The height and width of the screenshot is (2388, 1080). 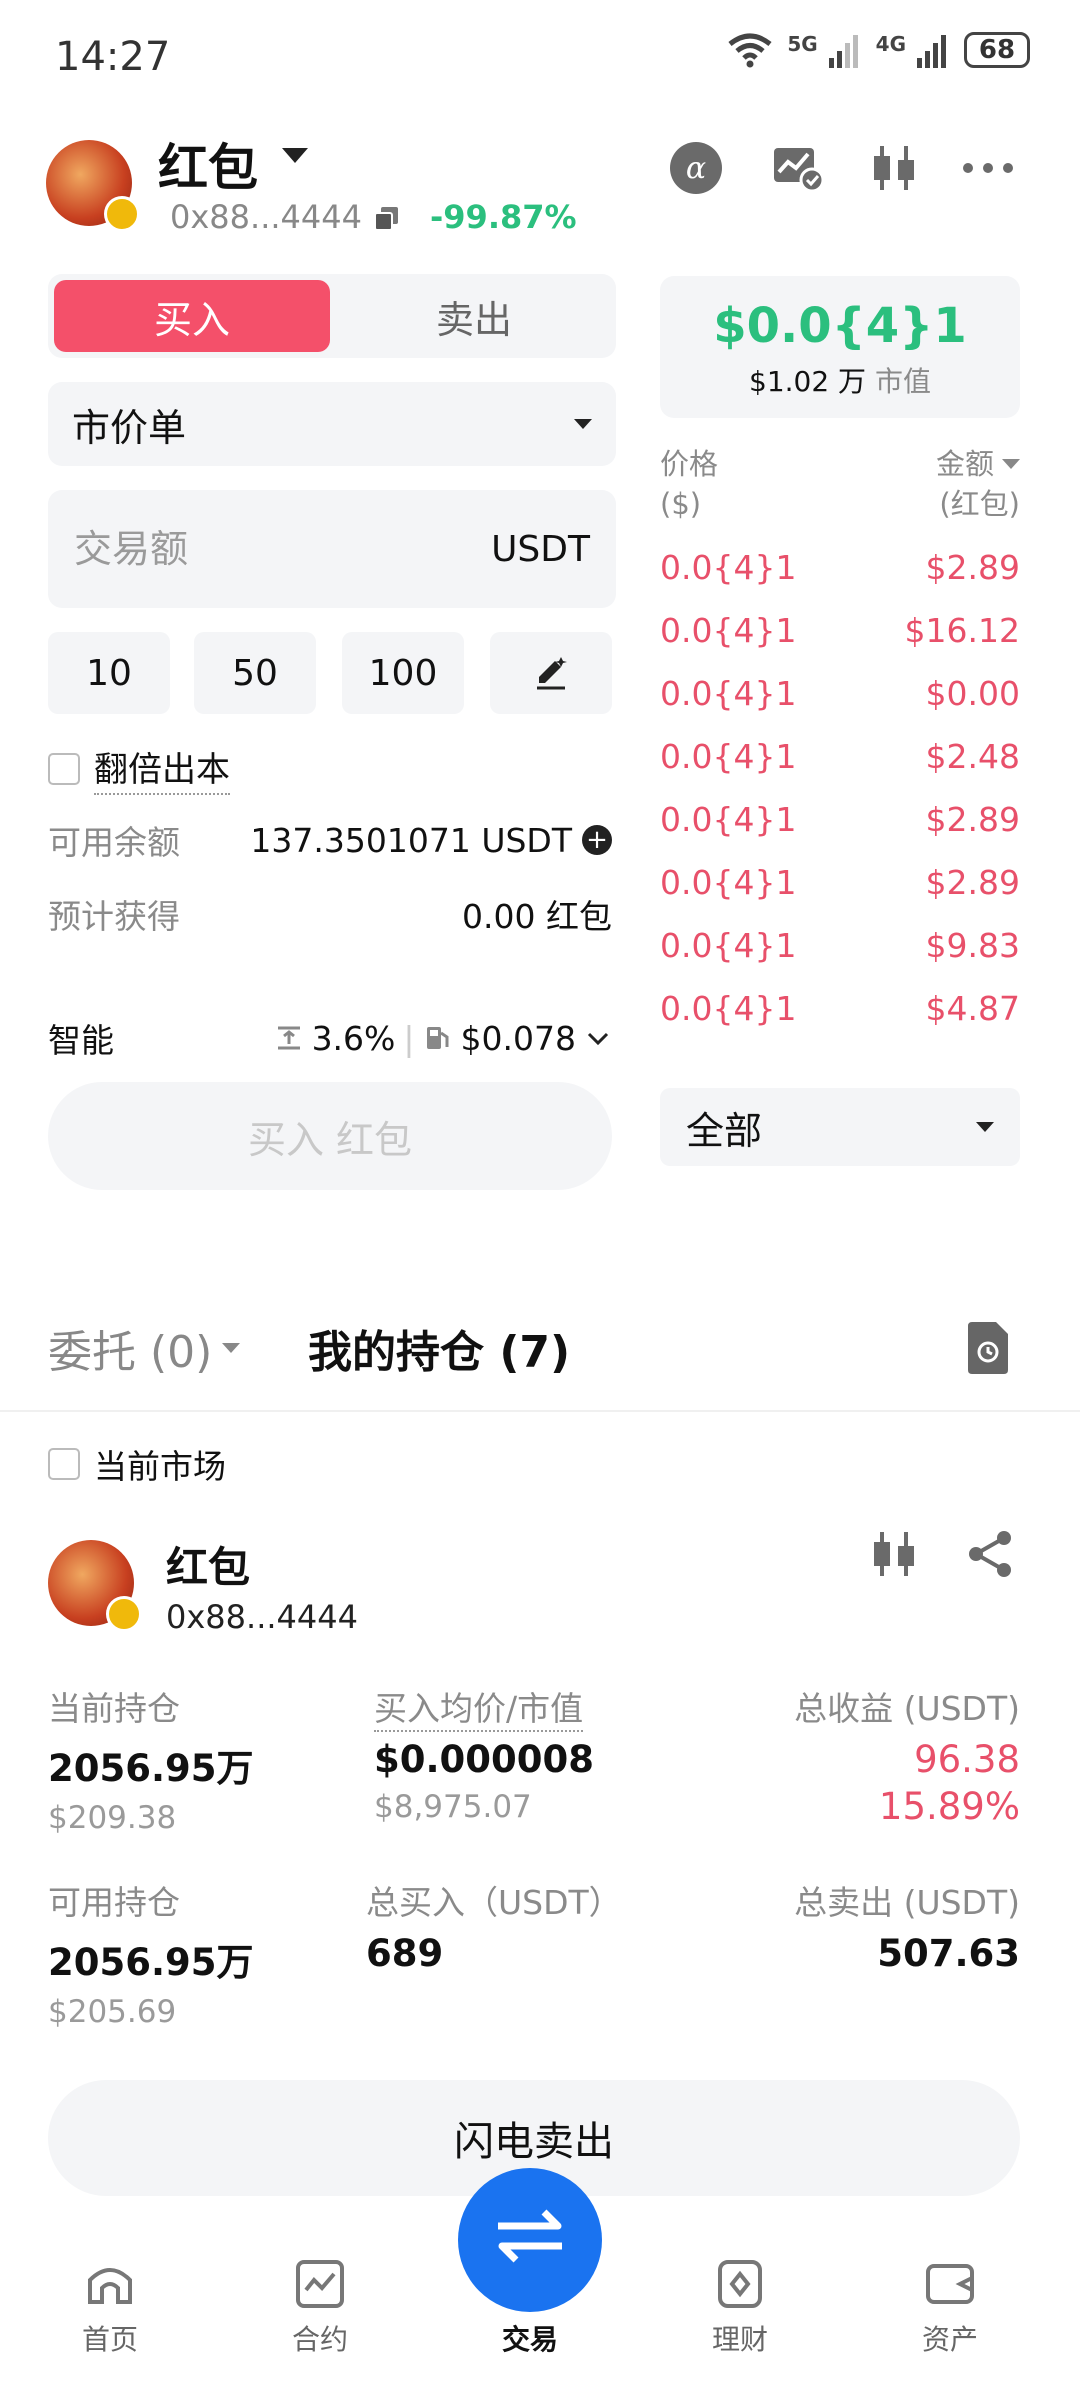 I want to click on price-header-label: 价格, so click(x=689, y=464).